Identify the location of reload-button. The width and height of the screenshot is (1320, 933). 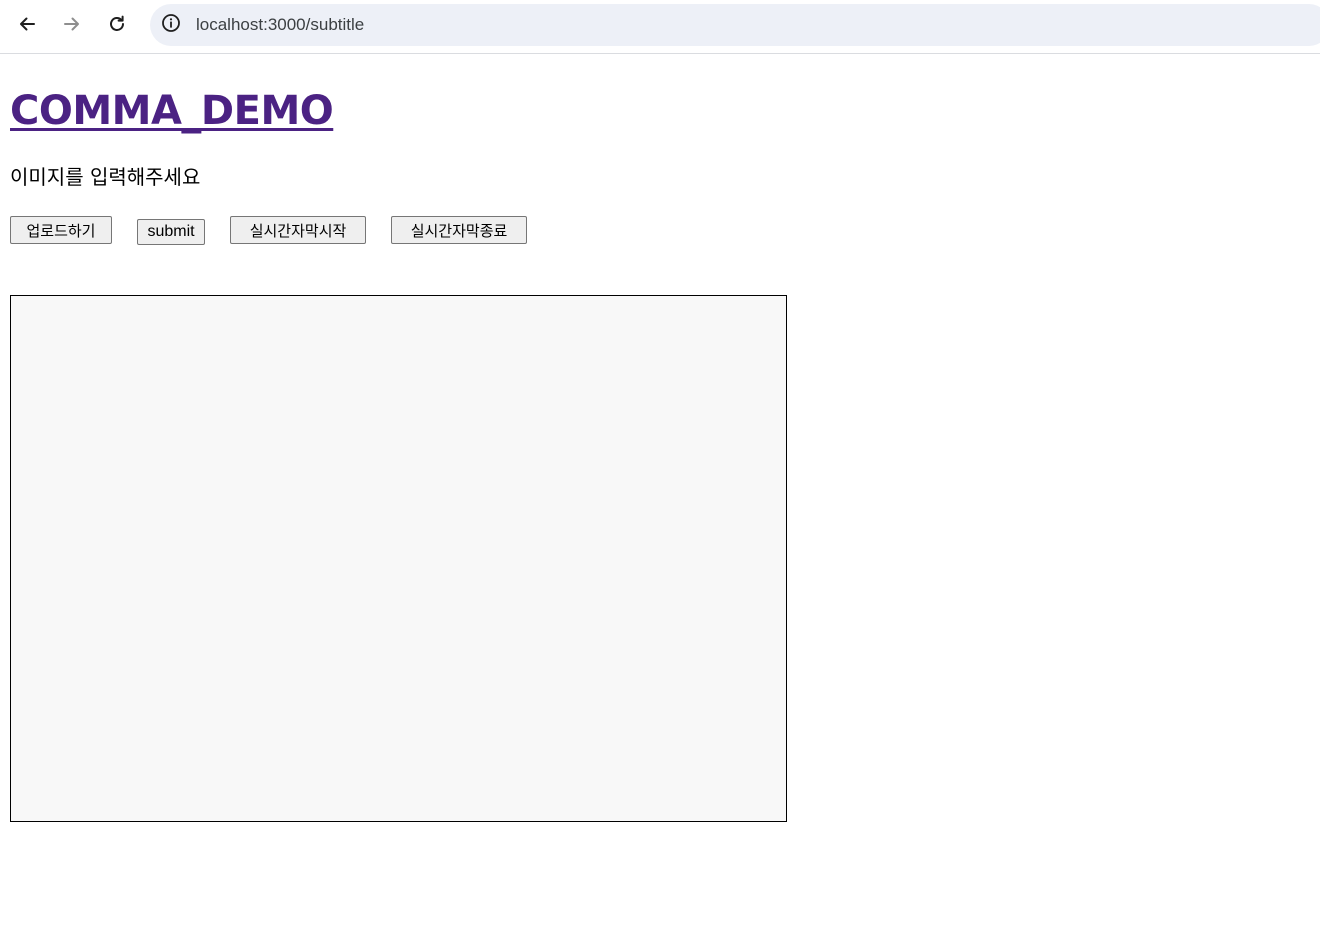
(117, 24).